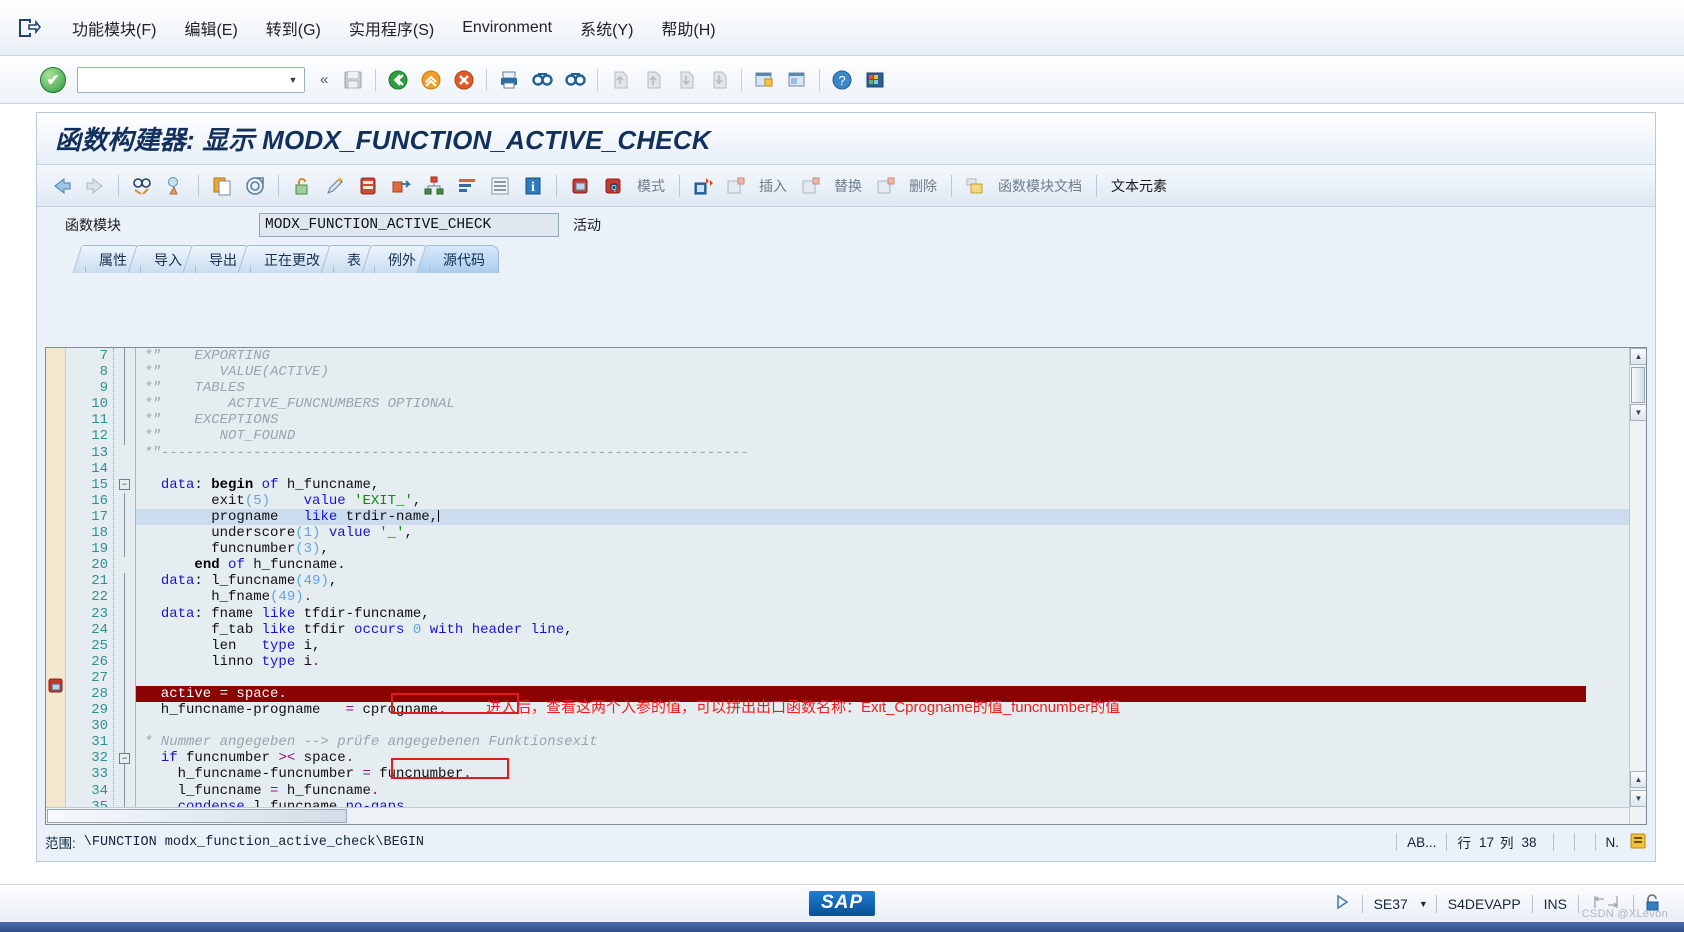 The height and width of the screenshot is (932, 1684). I want to click on menu-goto: 转到(G), so click(293, 28).